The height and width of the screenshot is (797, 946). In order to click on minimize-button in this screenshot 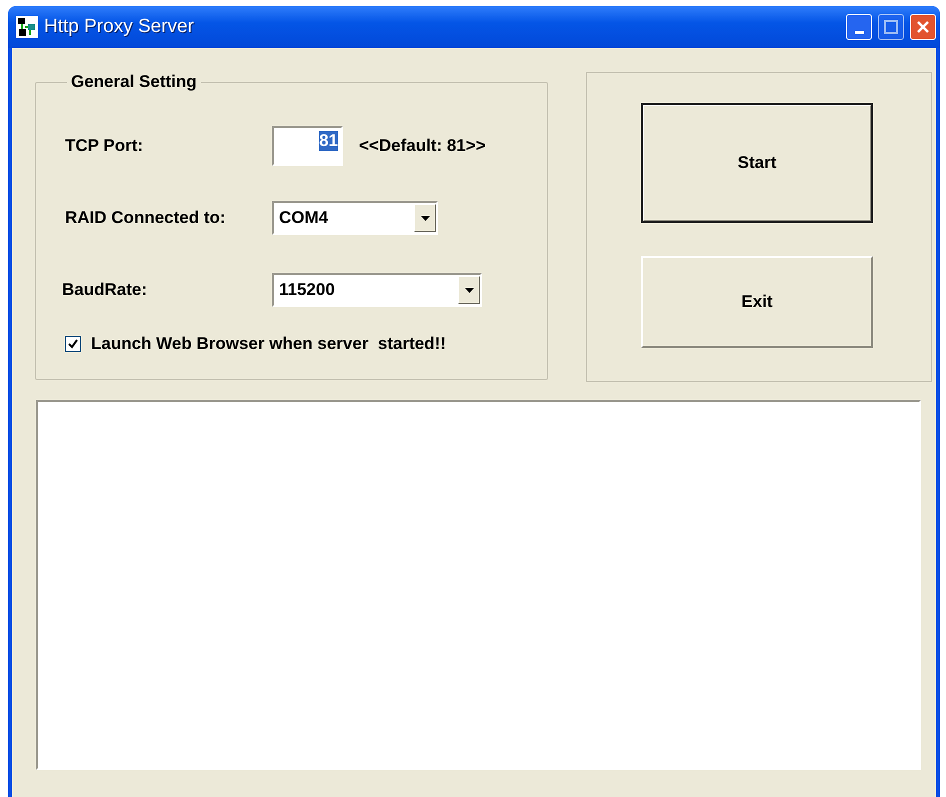, I will do `click(859, 27)`.